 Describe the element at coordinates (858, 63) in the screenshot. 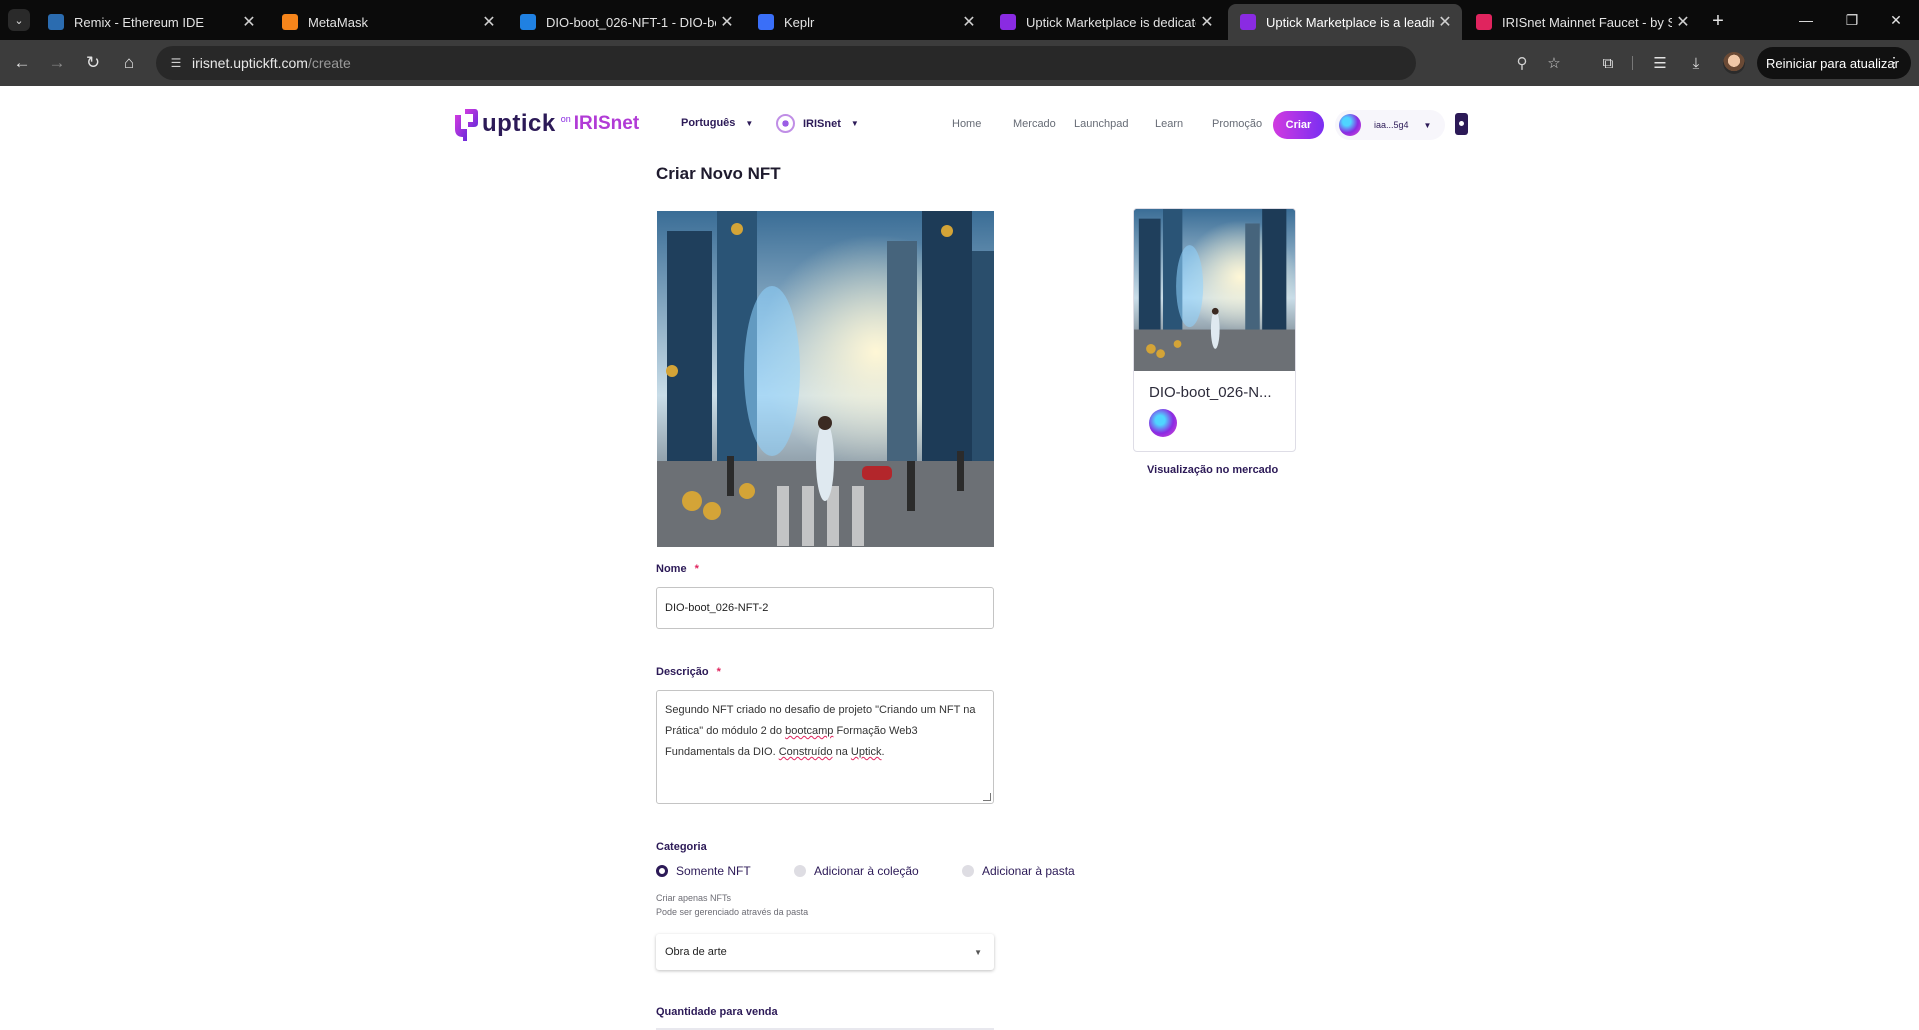

I see `address-bar: ☰ irisnet.uptickft.com/create ⚲ ☆` at that location.